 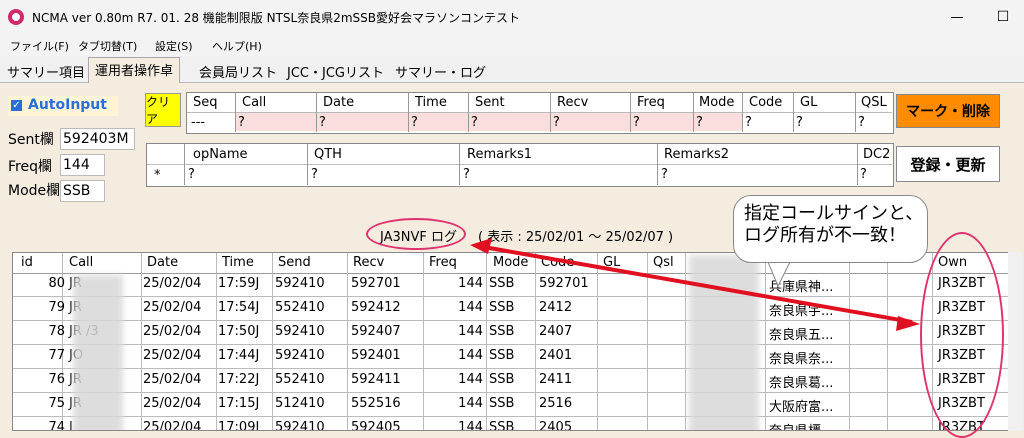 I want to click on callout-line-1: 指定コールサインと、, so click(x=834, y=213).